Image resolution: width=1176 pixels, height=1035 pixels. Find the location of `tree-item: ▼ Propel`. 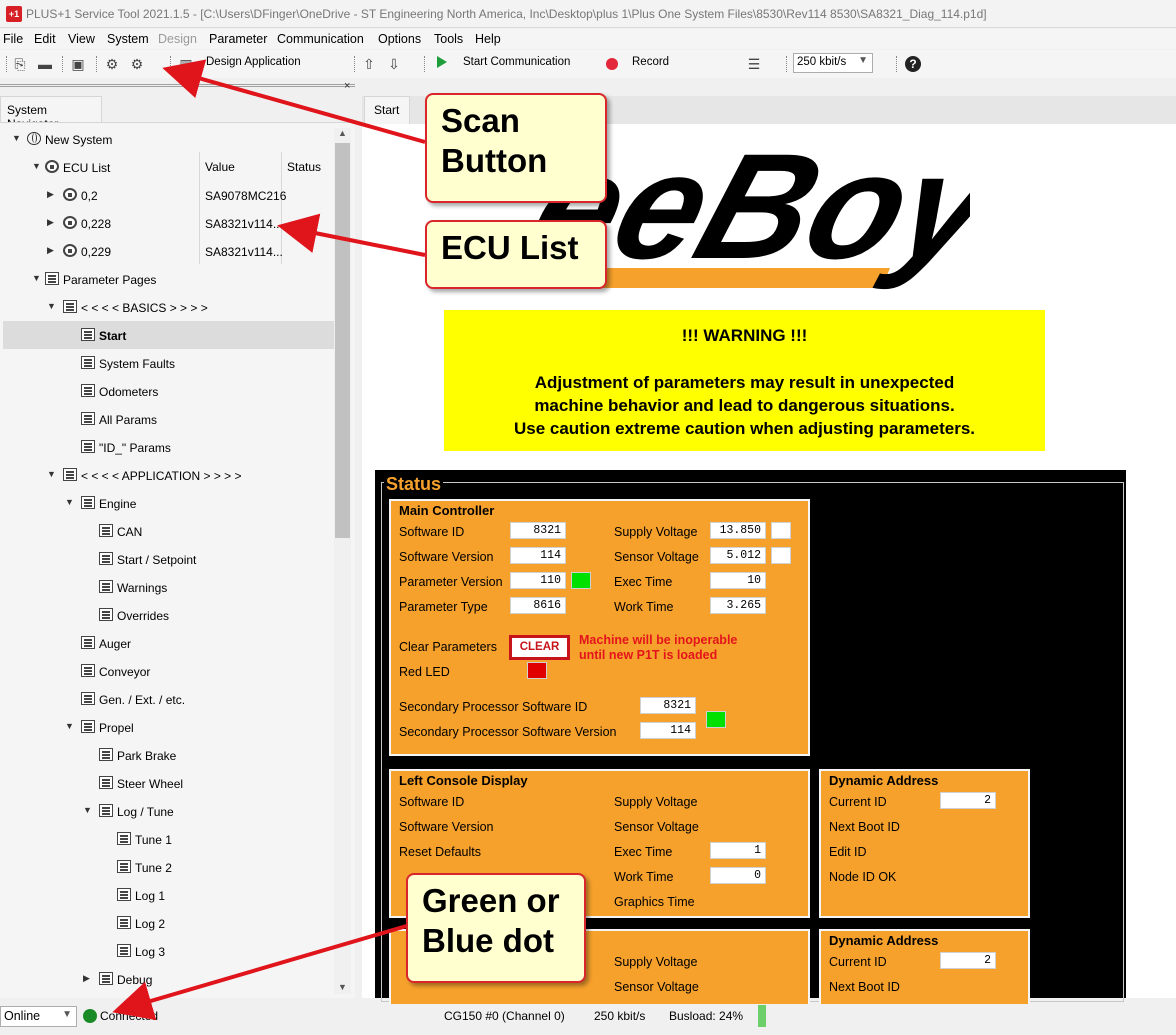

tree-item: ▼ Propel is located at coordinates (167, 727).